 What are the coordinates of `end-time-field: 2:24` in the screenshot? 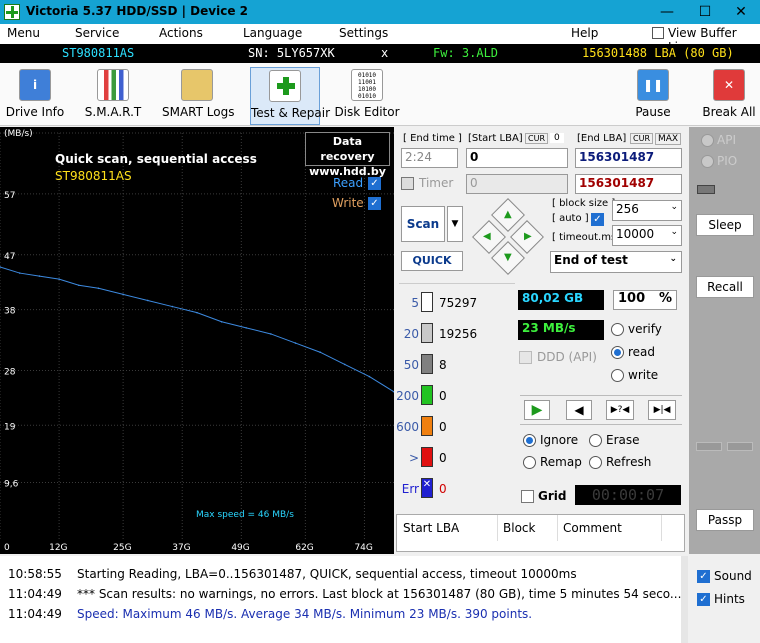 It's located at (429, 158).